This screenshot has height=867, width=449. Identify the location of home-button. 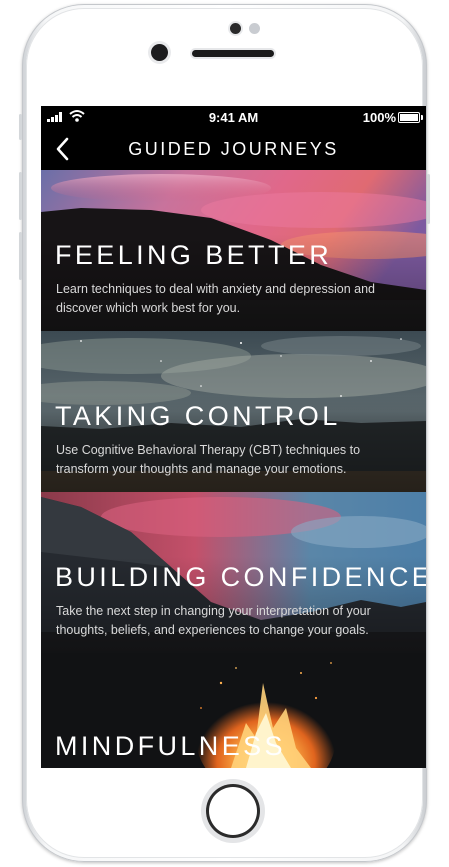
(233, 811).